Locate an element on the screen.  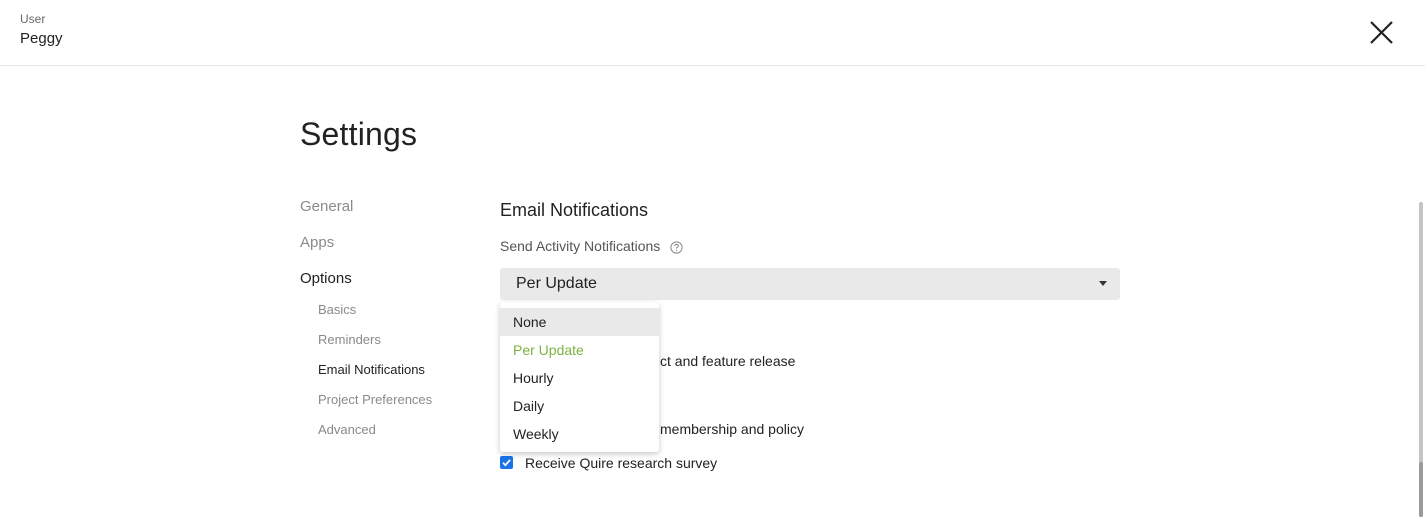
nav-sub-item-reminders: Reminders is located at coordinates (349, 339).